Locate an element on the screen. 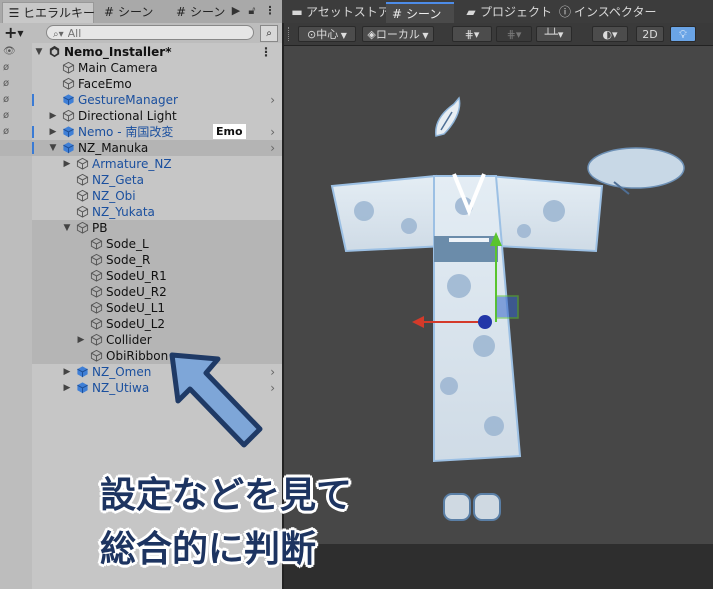 The image size is (713, 589). item-label: SodeU_R2 is located at coordinates (136, 292).